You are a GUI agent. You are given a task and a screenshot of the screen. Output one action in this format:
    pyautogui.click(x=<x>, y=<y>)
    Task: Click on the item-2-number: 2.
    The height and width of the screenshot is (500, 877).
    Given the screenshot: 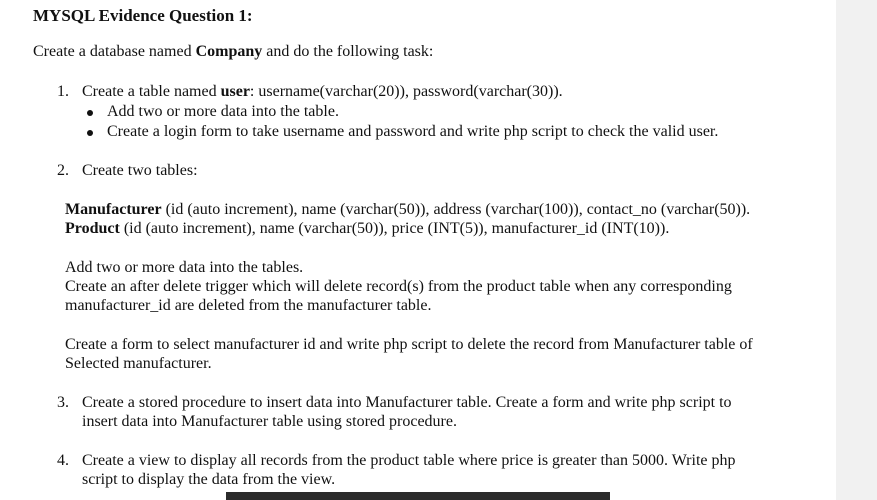 What is the action you would take?
    pyautogui.click(x=63, y=170)
    